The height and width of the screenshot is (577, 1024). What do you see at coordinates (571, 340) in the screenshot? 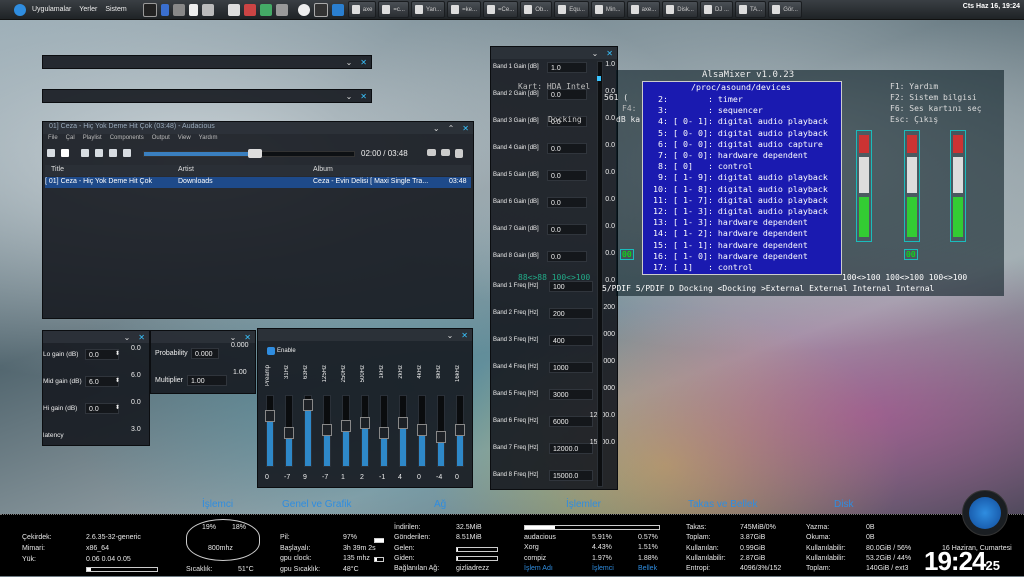
I see `band-freq-field: 400` at bounding box center [571, 340].